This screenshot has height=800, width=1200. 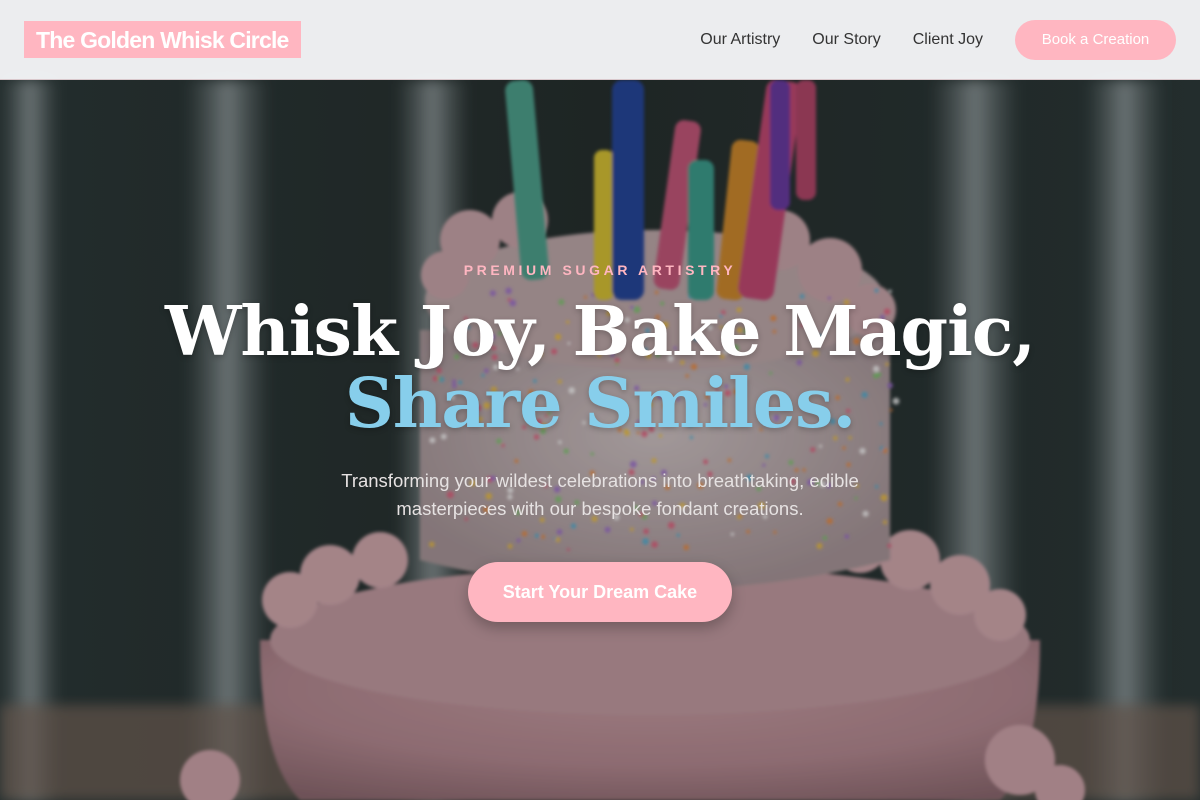 I want to click on brand-logo: The Golden Whisk Circle, so click(x=162, y=39).